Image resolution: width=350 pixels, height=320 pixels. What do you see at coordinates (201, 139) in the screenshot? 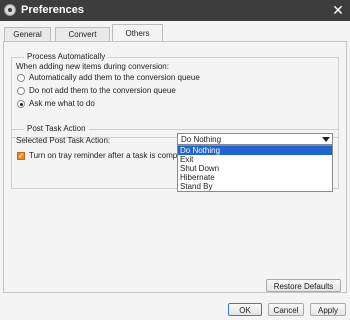
I see `post-task-selected-value: Do Nothing` at bounding box center [201, 139].